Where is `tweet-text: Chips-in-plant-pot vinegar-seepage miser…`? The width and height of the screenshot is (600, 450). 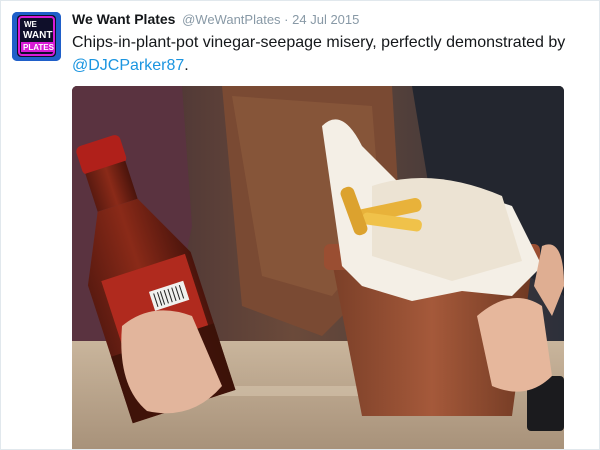
tweet-text: Chips-in-plant-pot vinegar-seepage miser… is located at coordinates (329, 54).